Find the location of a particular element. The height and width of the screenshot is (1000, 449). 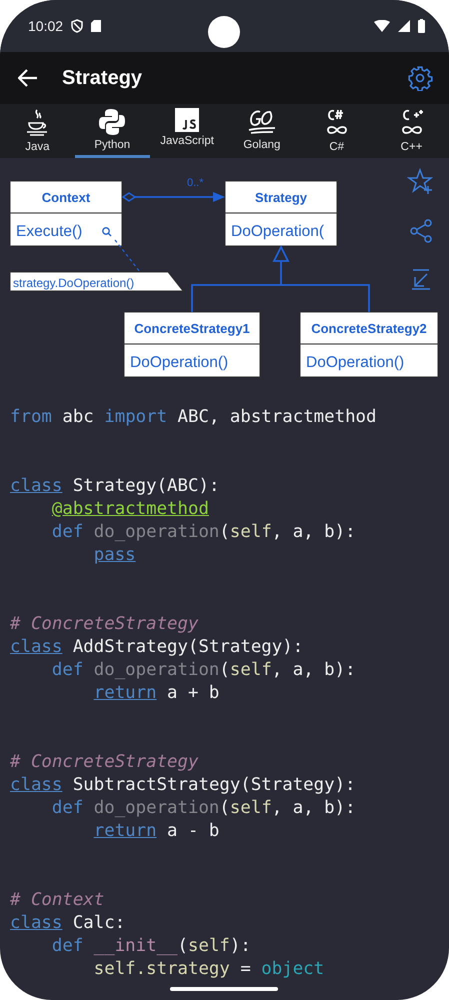

code-line: @abstractmethod is located at coordinates (129, 509).